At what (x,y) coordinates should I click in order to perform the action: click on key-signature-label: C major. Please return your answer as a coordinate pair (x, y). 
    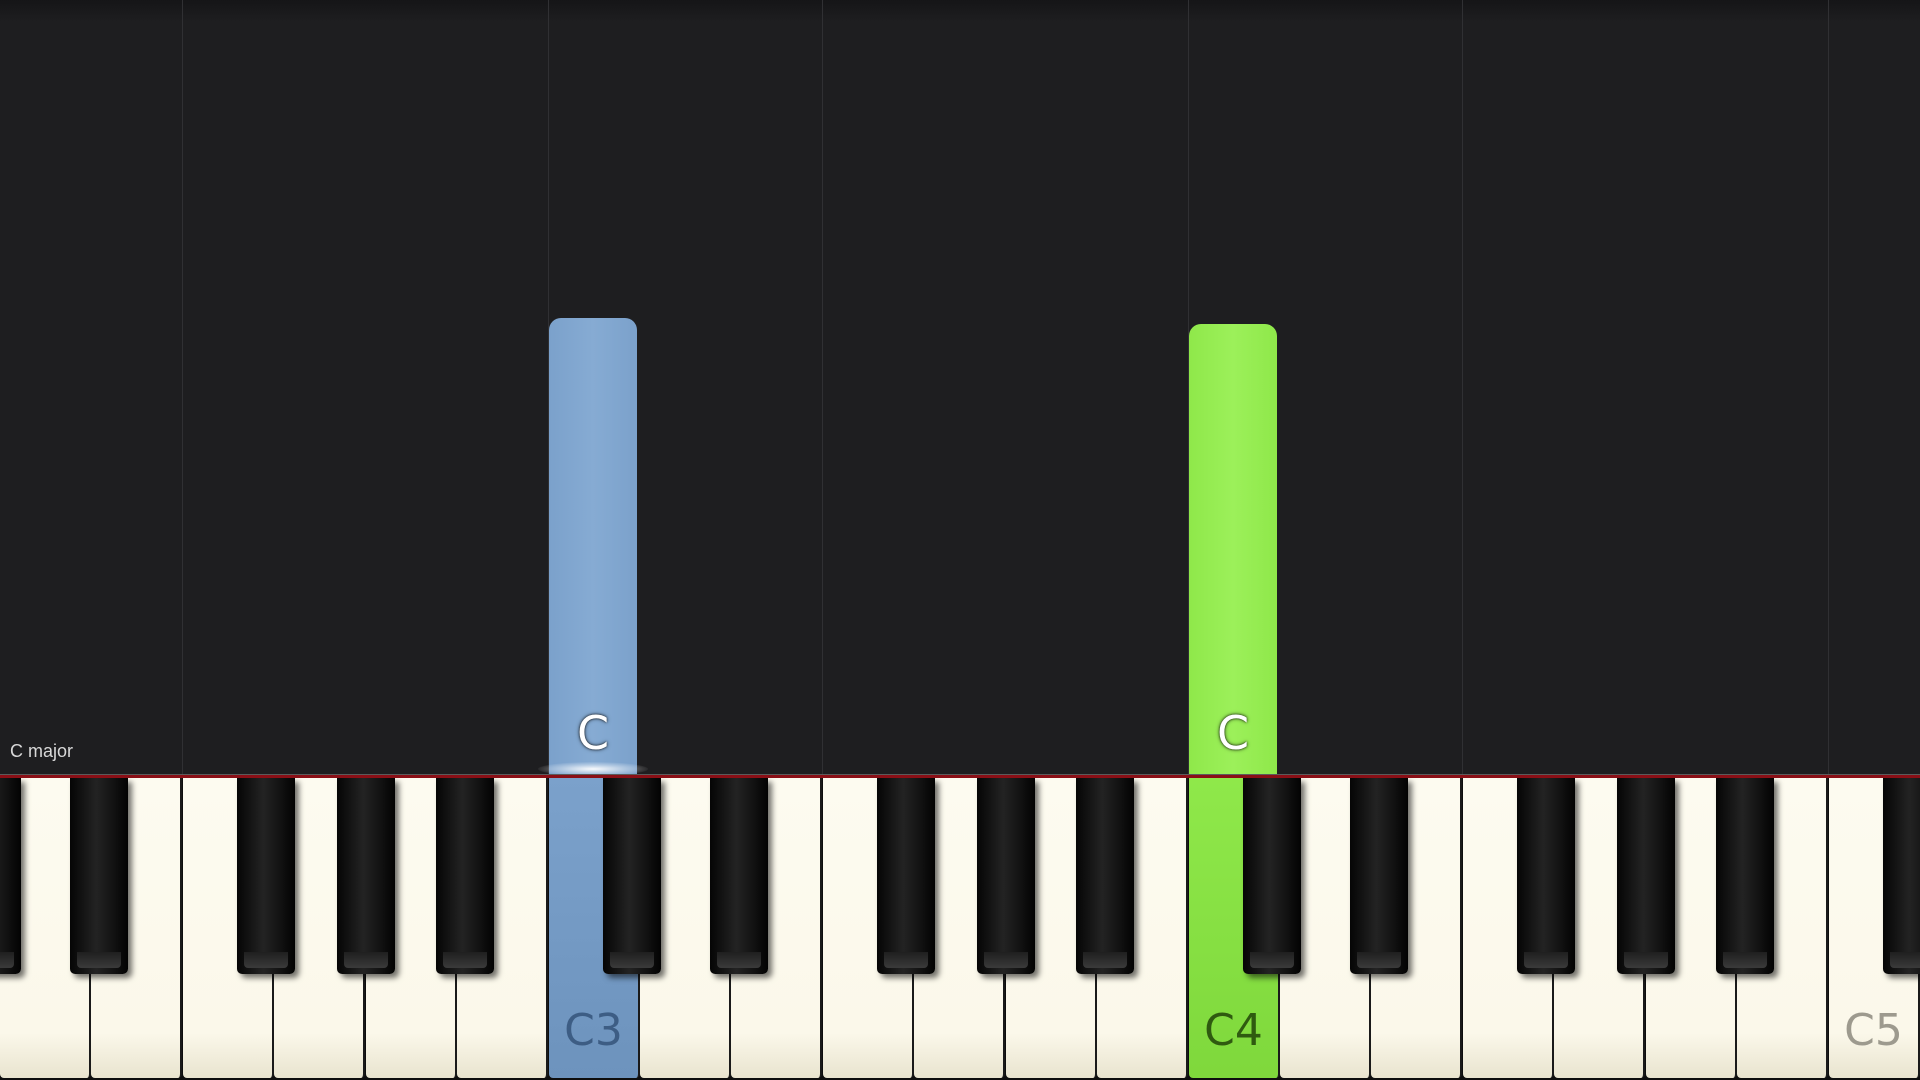
    Looking at the image, I should click on (42, 751).